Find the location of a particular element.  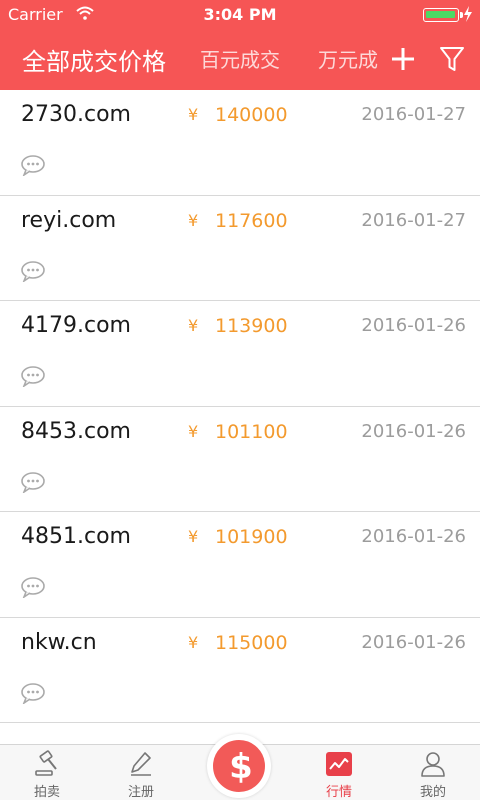

deal-price: 113900 is located at coordinates (251, 326).